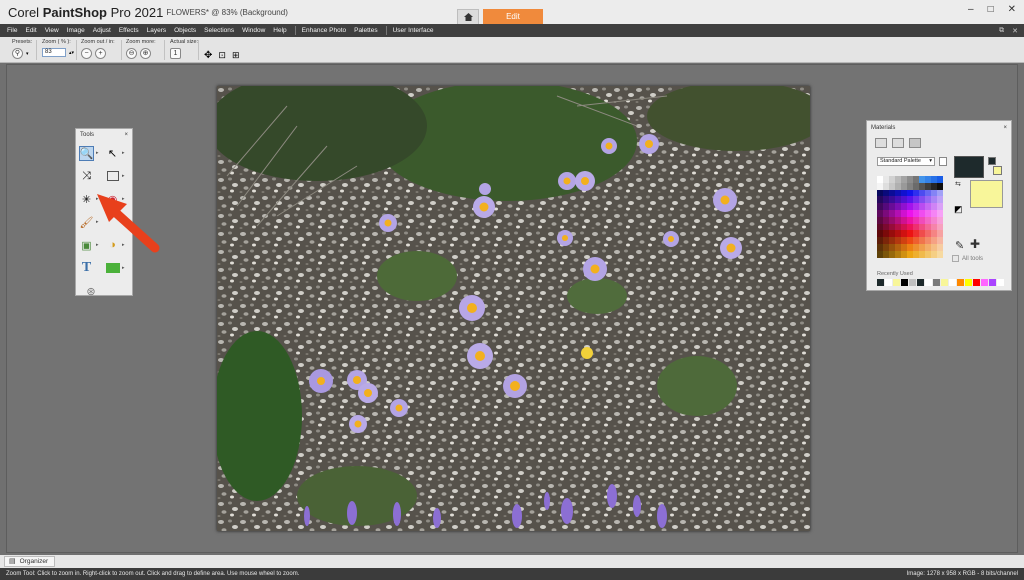  What do you see at coordinates (943, 161) in the screenshot?
I see `palette-options-icon` at bounding box center [943, 161].